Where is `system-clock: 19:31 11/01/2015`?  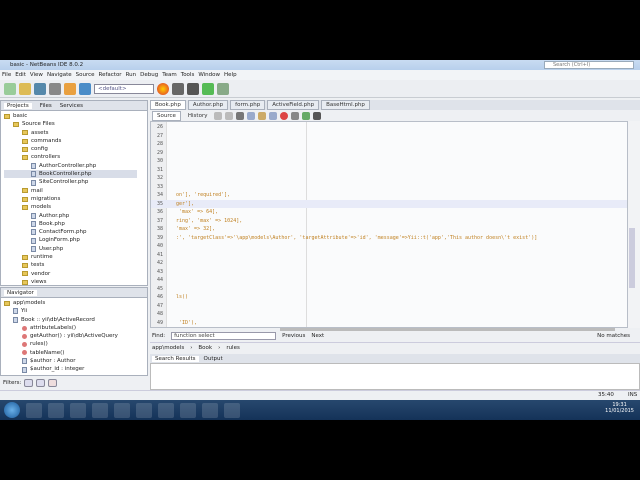
system-clock: 19:31 11/01/2015 is located at coordinates (619, 408).